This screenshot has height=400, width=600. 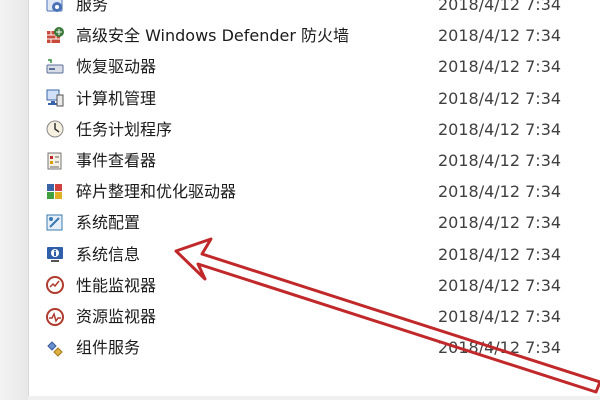 What do you see at coordinates (55, 129) in the screenshot?
I see `task-scheduler-icon` at bounding box center [55, 129].